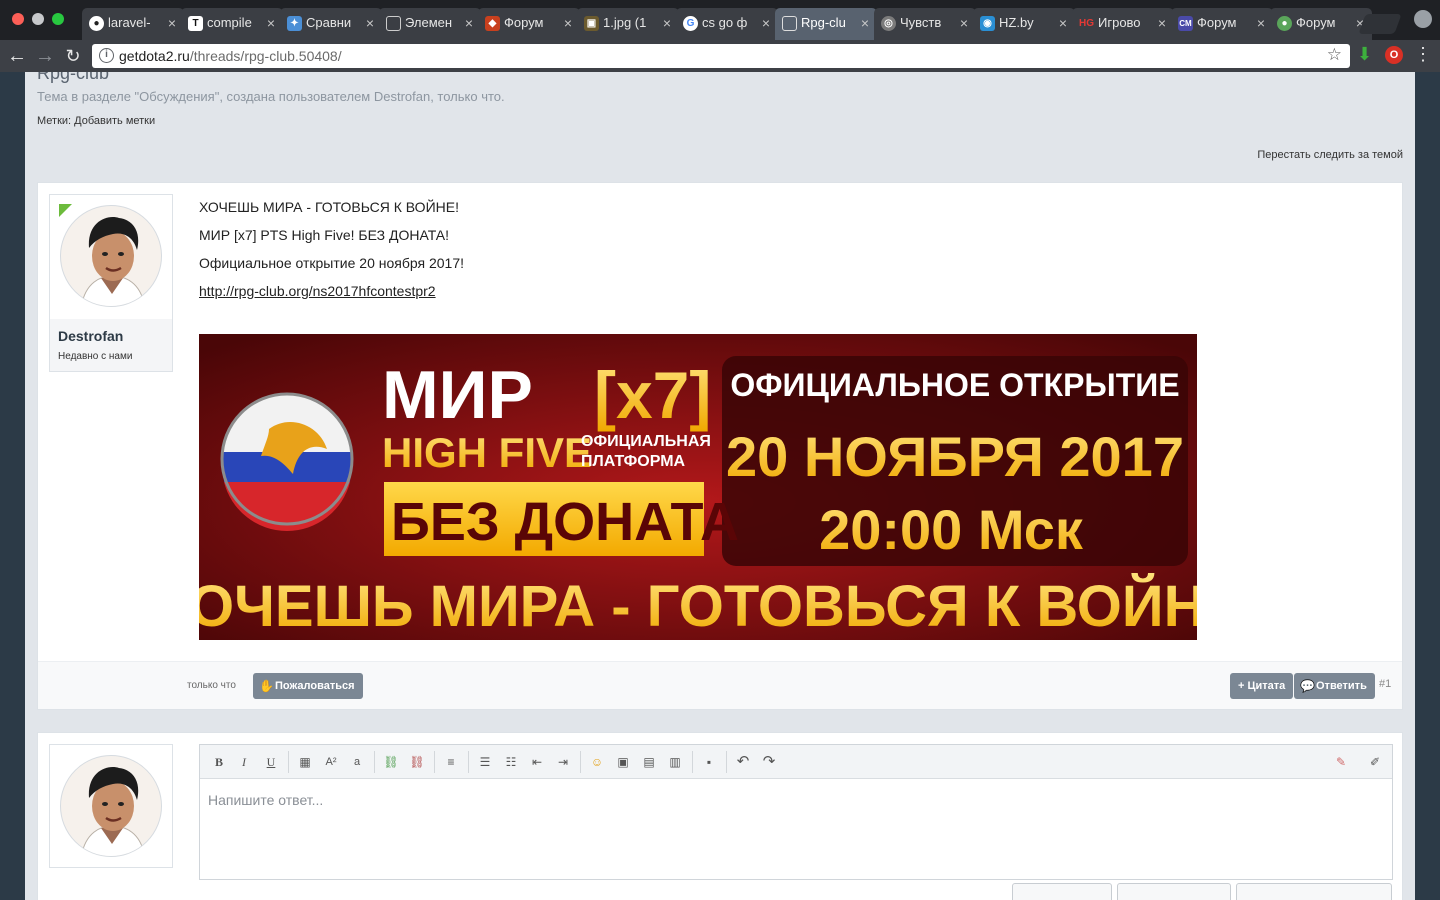  I want to click on profile-icon, so click(1423, 19).